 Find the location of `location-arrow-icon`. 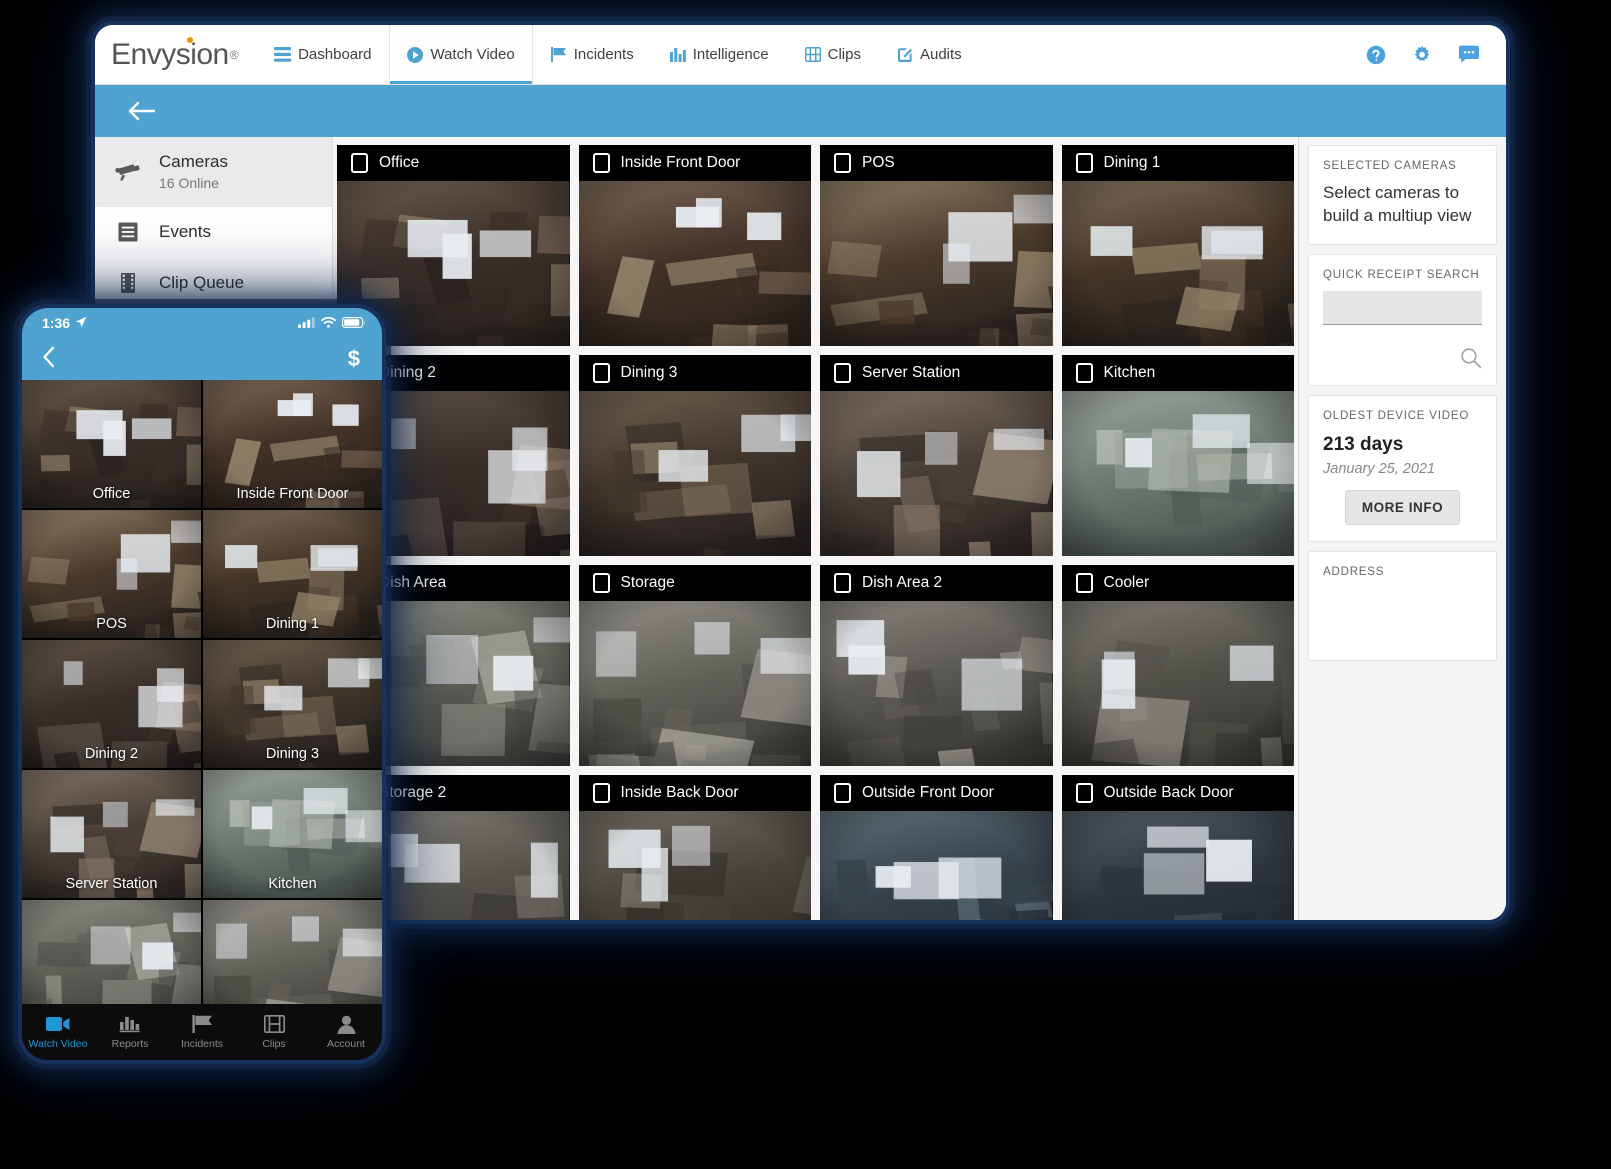

location-arrow-icon is located at coordinates (81, 323).